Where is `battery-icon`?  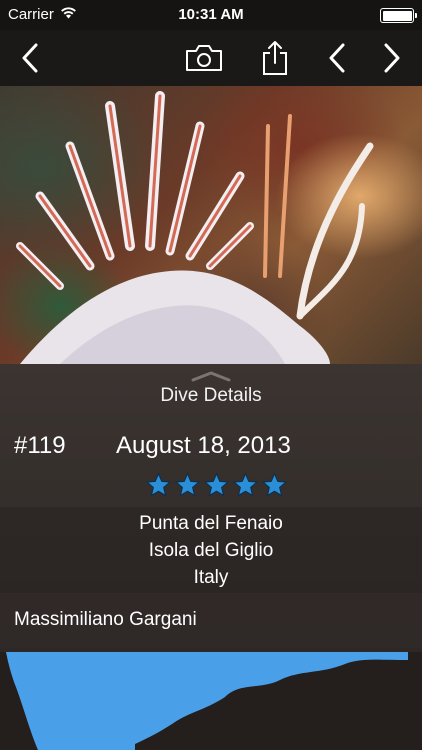
battery-icon is located at coordinates (398, 15).